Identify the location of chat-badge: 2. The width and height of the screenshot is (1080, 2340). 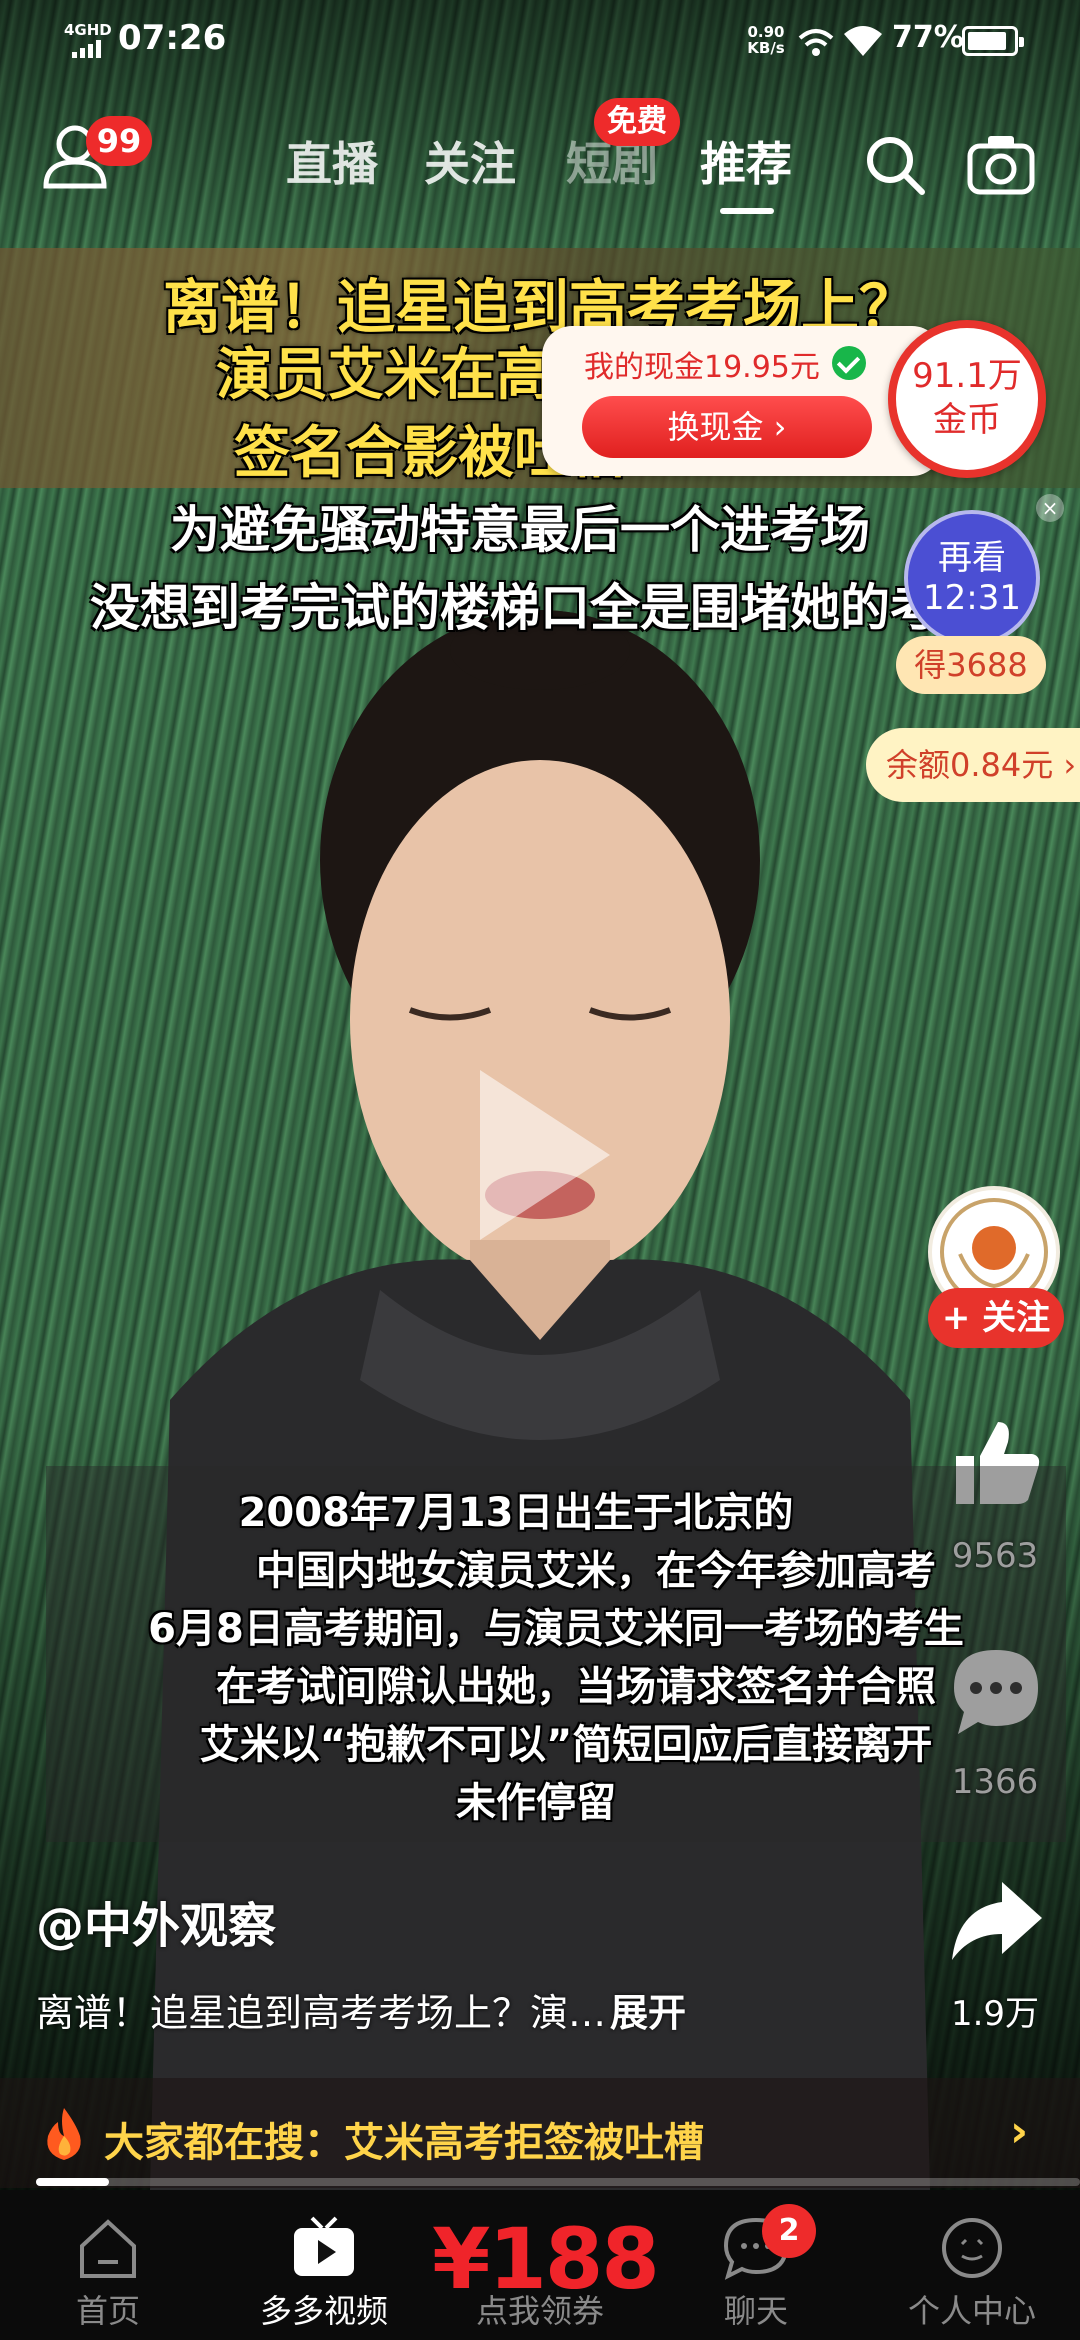
(789, 2231).